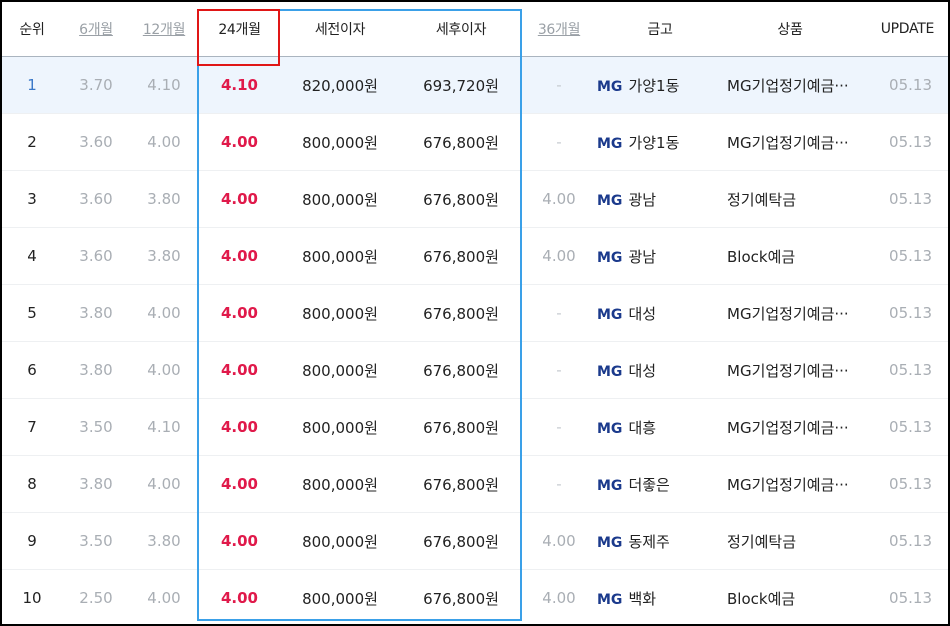 This screenshot has width=950, height=626. I want to click on bank-name: 대흥, so click(642, 427).